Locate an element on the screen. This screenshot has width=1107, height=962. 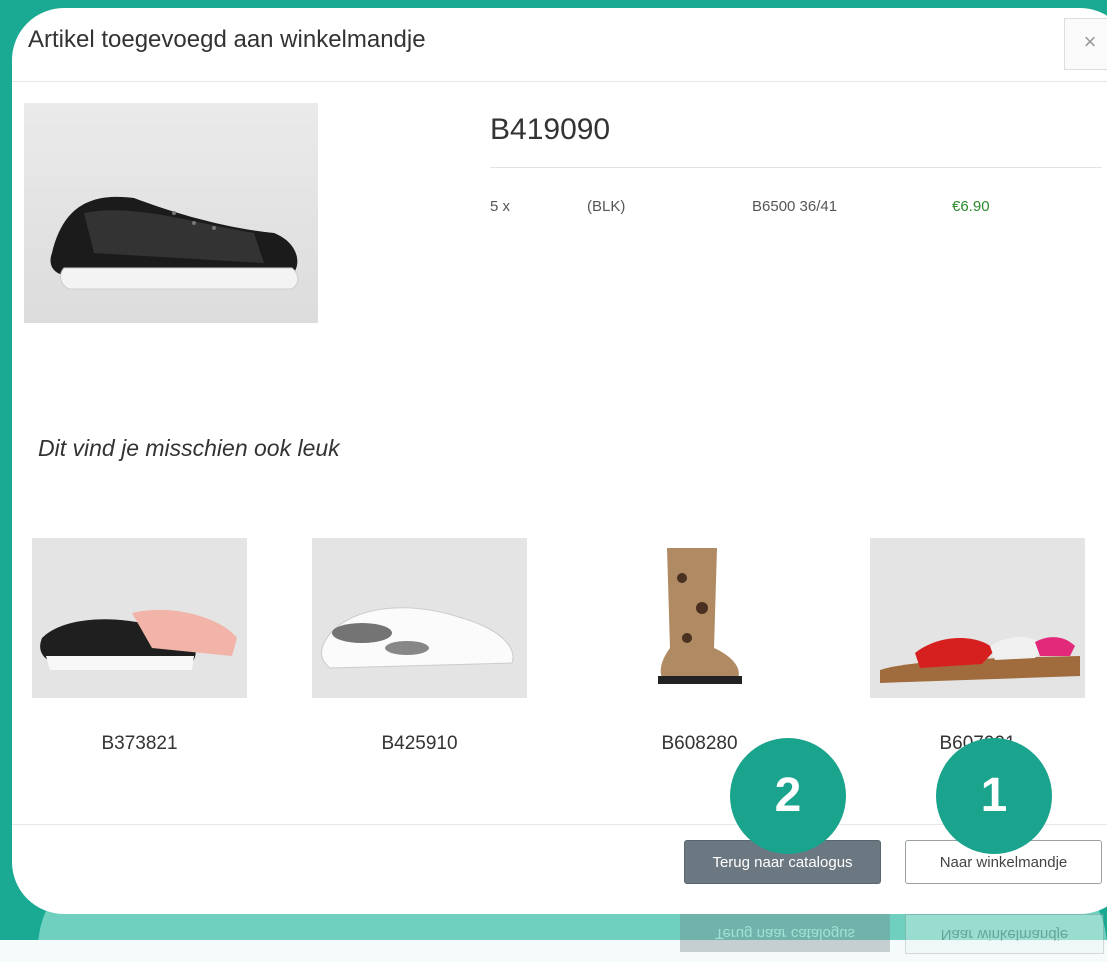
product-image is located at coordinates (171, 213).